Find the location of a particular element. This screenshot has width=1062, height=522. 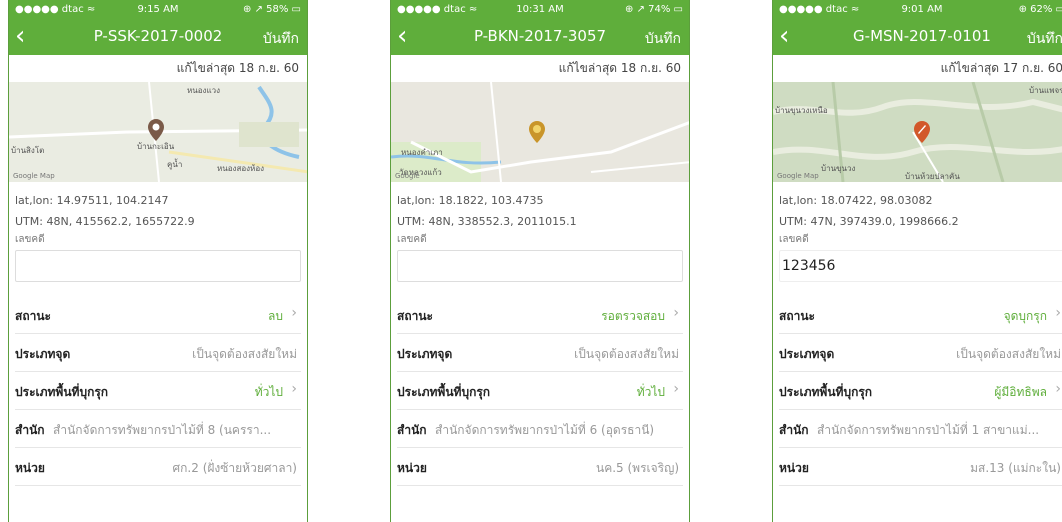

map-label: หนองคำเภา is located at coordinates (422, 152).